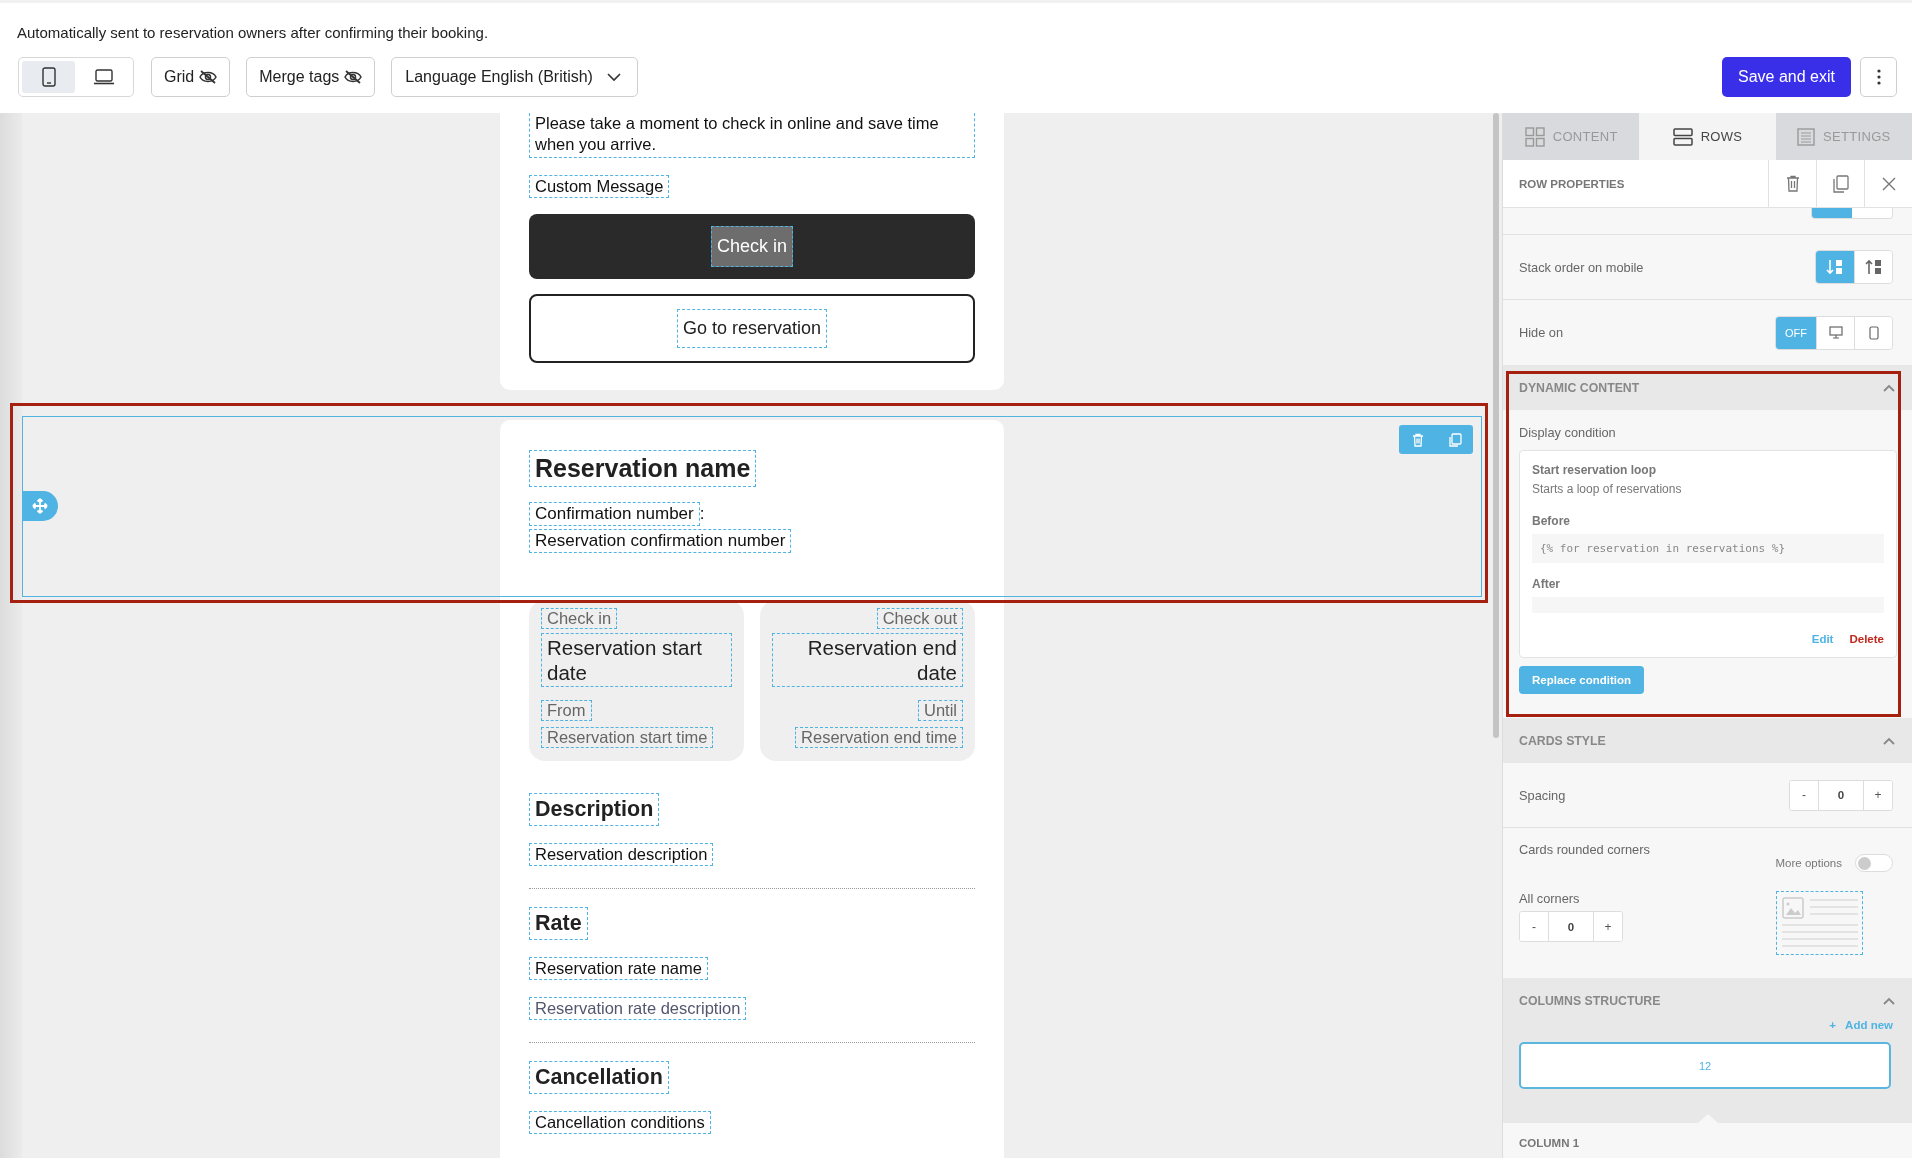 This screenshot has height=1158, width=1912. Describe the element at coordinates (1607, 489) in the screenshot. I see `condition-description: Starts a loop of reservations` at that location.